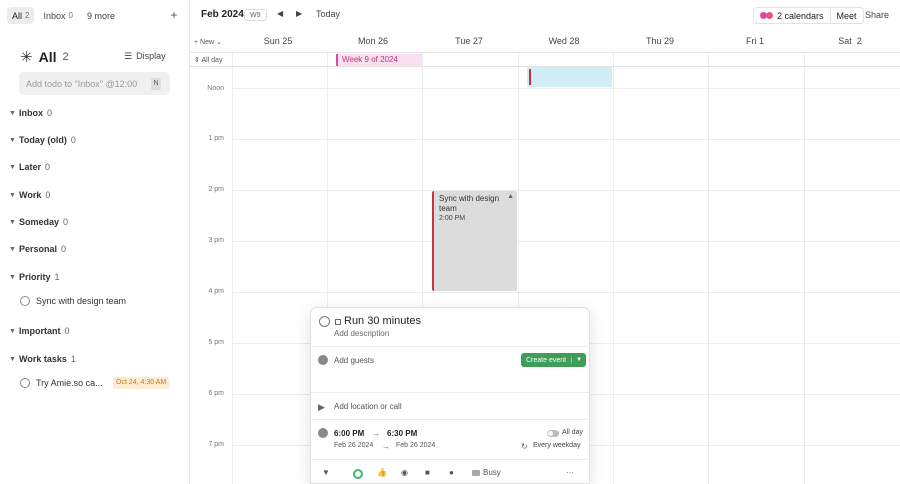  What do you see at coordinates (379, 60) in the screenshot?
I see `week-banner-event: Week 9 of 2024` at bounding box center [379, 60].